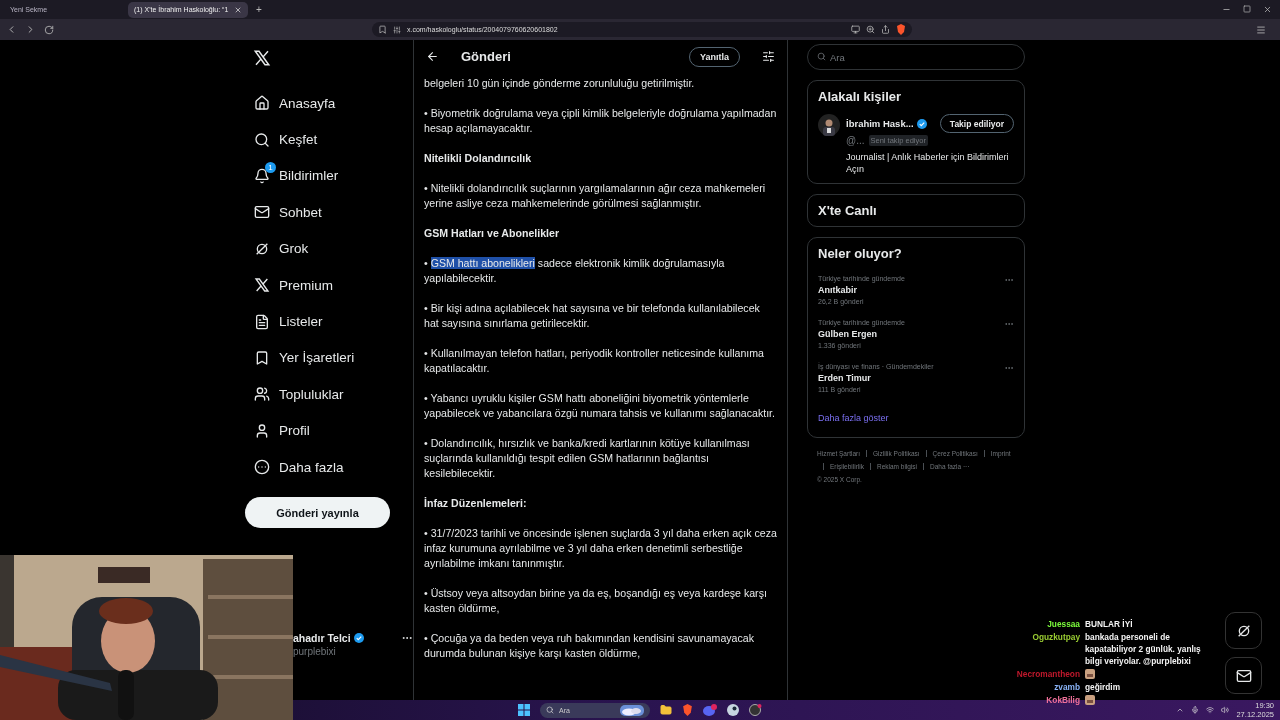 This screenshot has width=1280, height=720. What do you see at coordinates (1109, 624) in the screenshot?
I see `chat-message: BUNLAR İYİ` at bounding box center [1109, 624].